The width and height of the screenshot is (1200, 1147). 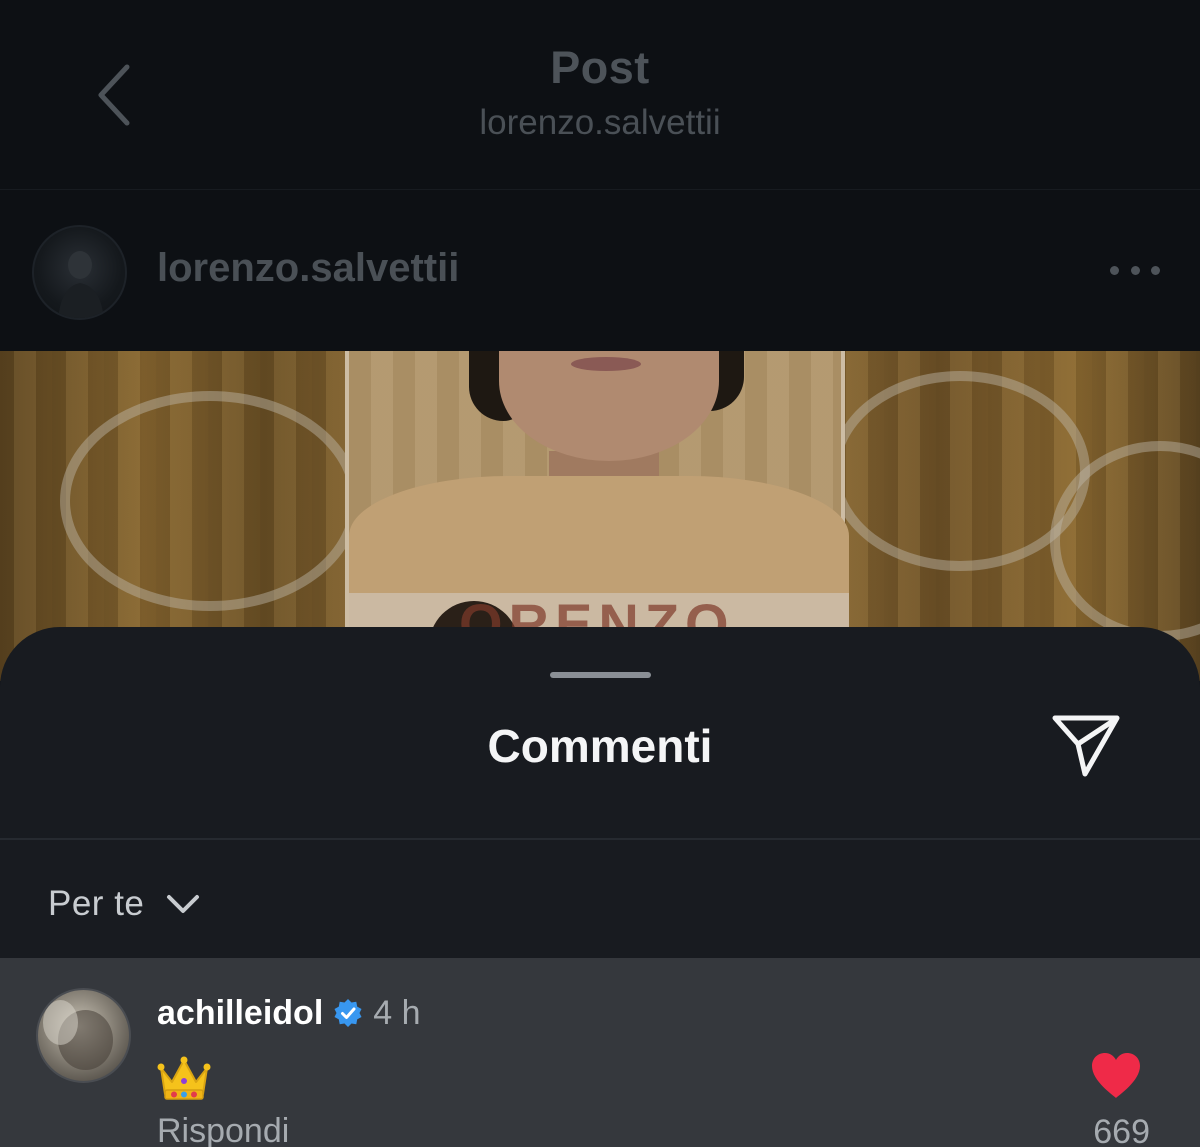 What do you see at coordinates (210, 501) in the screenshot?
I see `decor-swirl` at bounding box center [210, 501].